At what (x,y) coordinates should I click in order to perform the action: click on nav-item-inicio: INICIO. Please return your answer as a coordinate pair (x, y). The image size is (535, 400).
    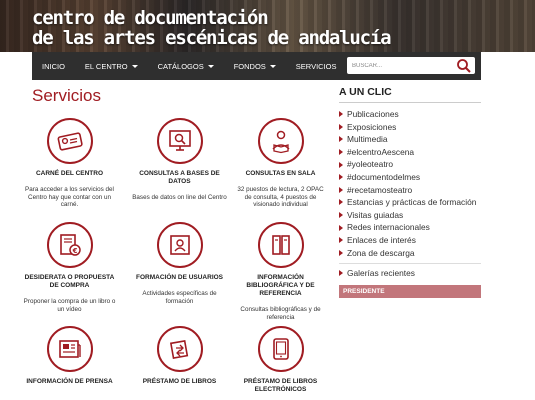
    Looking at the image, I should click on (53, 66).